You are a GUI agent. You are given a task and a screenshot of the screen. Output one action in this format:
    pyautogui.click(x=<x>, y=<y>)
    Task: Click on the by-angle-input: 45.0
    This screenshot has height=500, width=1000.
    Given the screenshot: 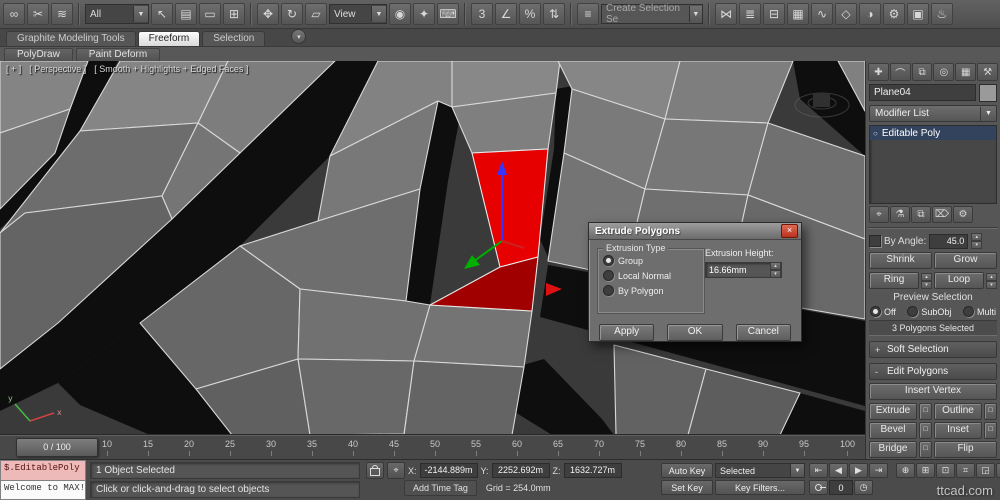 What is the action you would take?
    pyautogui.click(x=949, y=241)
    